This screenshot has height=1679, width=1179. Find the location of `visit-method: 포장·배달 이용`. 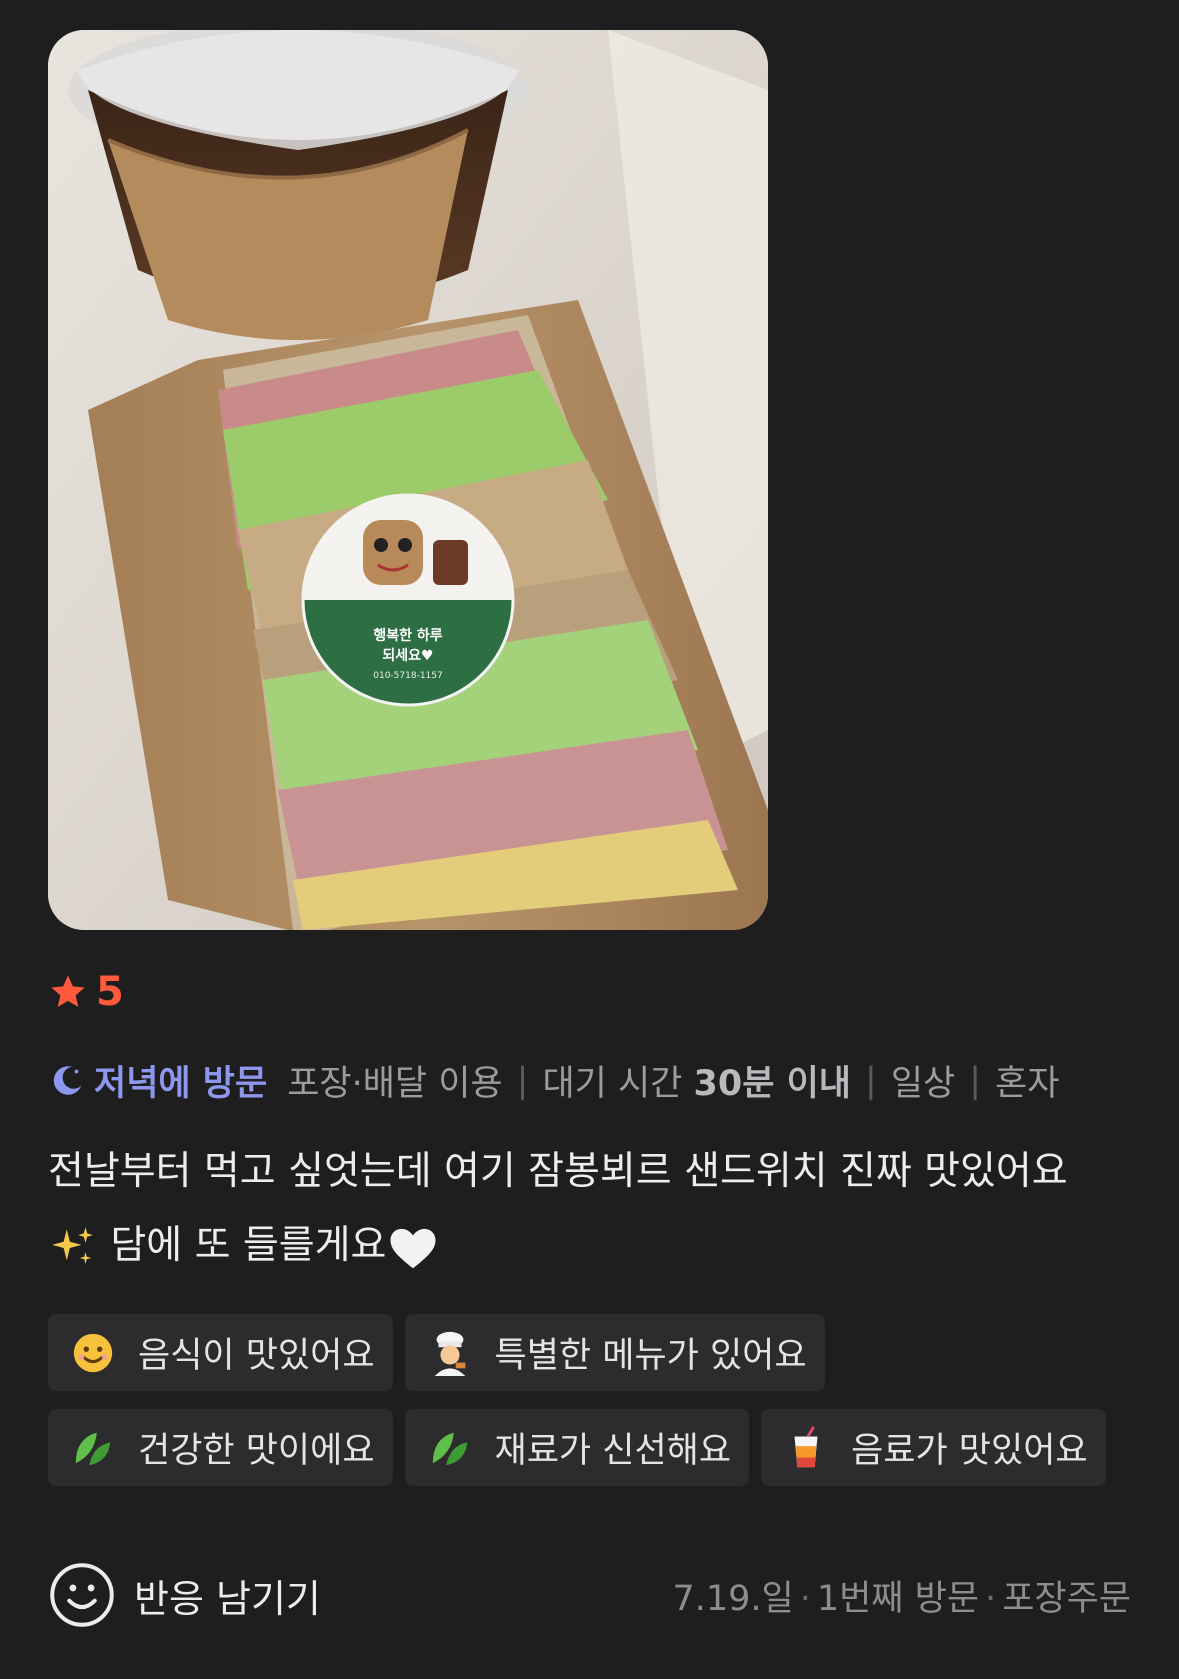

visit-method: 포장·배달 이용 is located at coordinates (395, 1084).